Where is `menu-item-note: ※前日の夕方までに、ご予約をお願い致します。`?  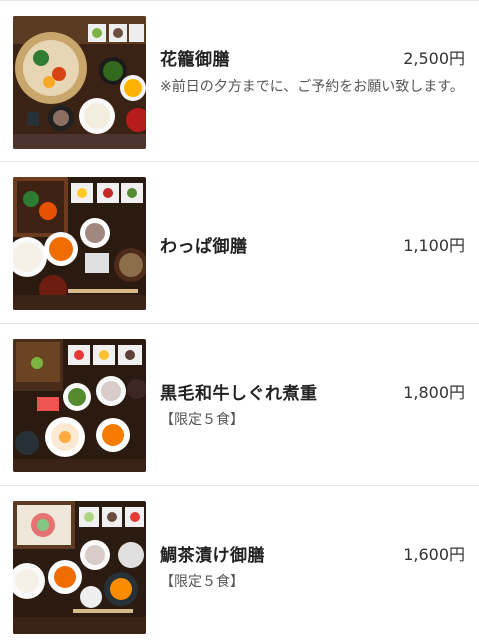 menu-item-note: ※前日の夕方までに、ご予約をお願い致します。 is located at coordinates (312, 87).